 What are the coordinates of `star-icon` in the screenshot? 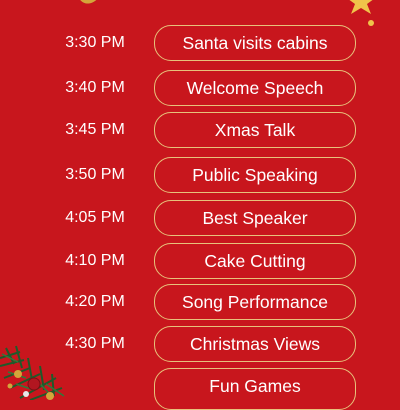 It's located at (361, 7).